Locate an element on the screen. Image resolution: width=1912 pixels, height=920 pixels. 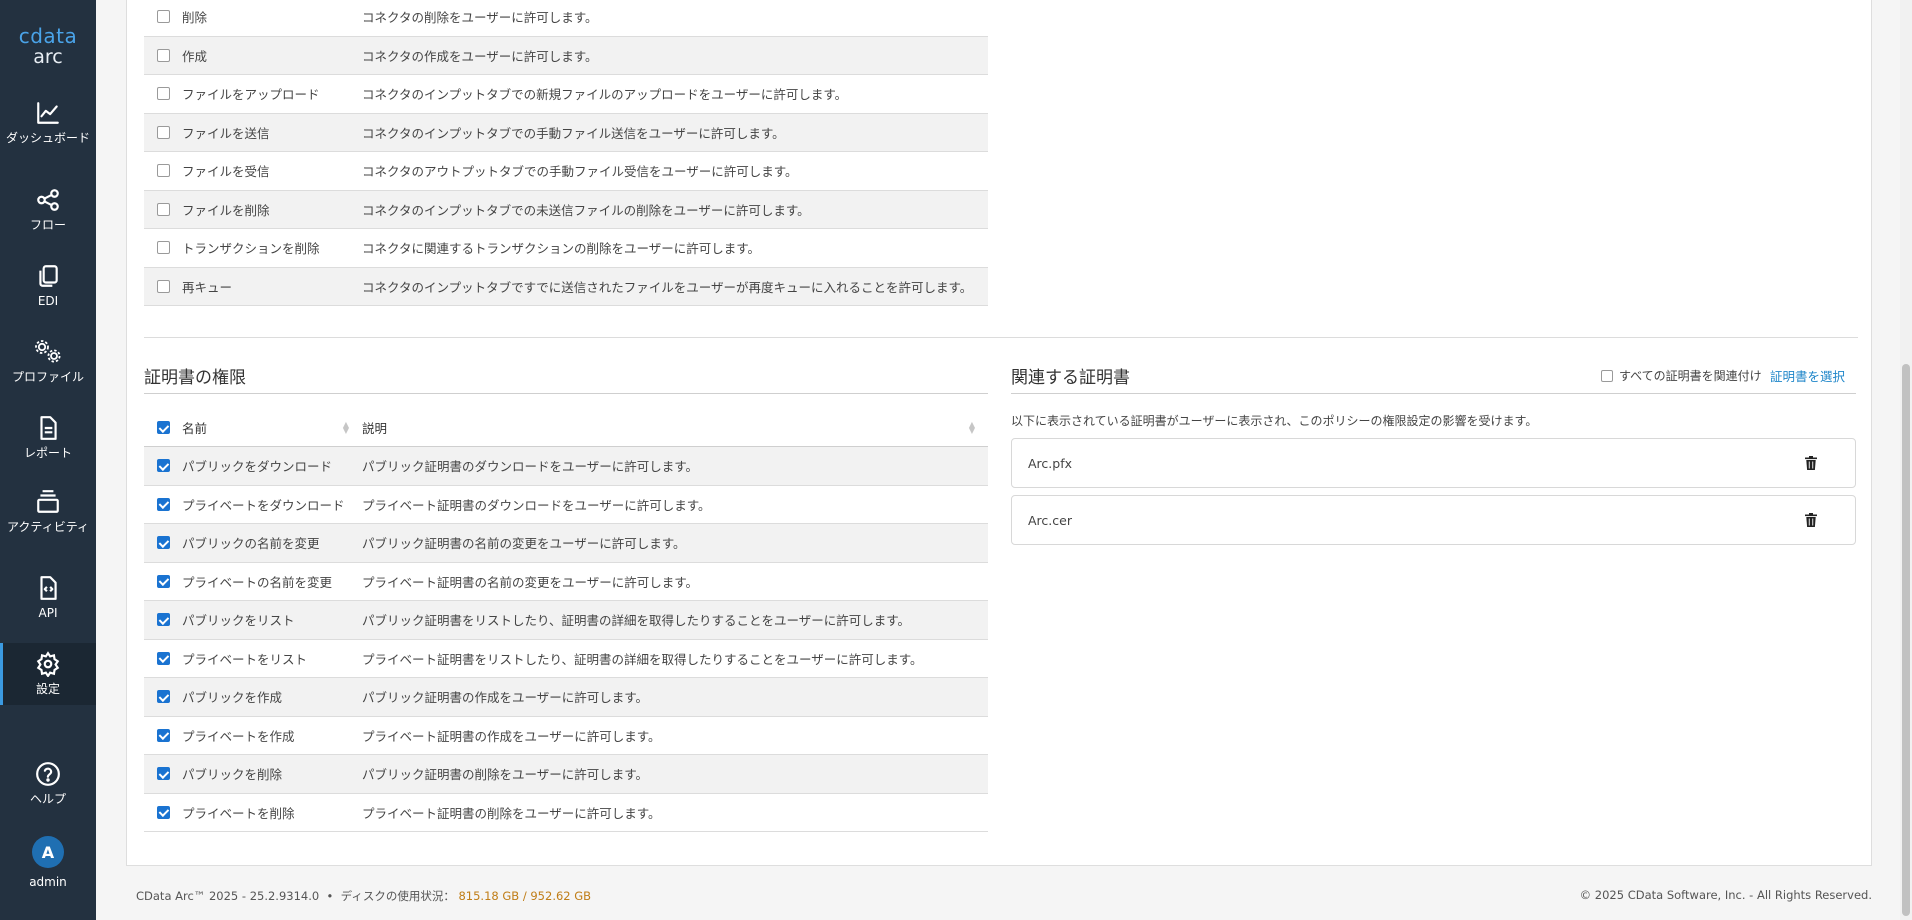
user-menu: A admin is located at coordinates (48, 862).